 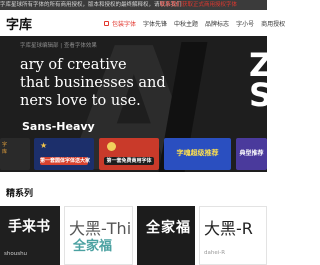 I want to click on font-card-name: 全家福, so click(x=168, y=228).